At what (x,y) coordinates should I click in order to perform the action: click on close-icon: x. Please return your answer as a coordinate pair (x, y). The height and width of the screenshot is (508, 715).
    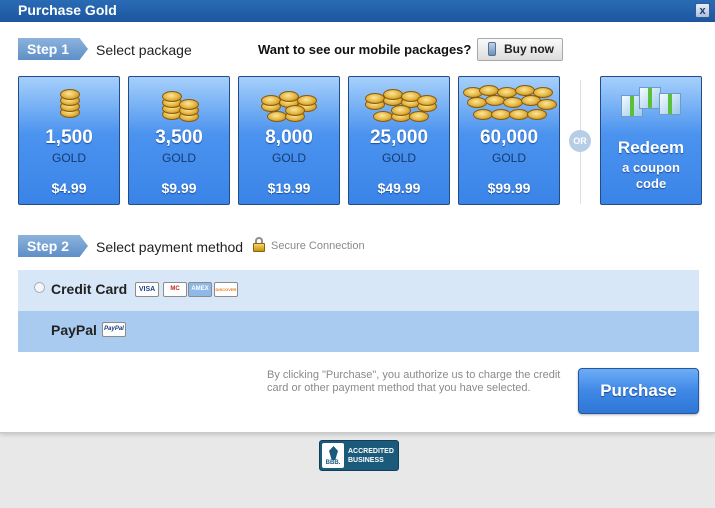
    Looking at the image, I should click on (702, 10).